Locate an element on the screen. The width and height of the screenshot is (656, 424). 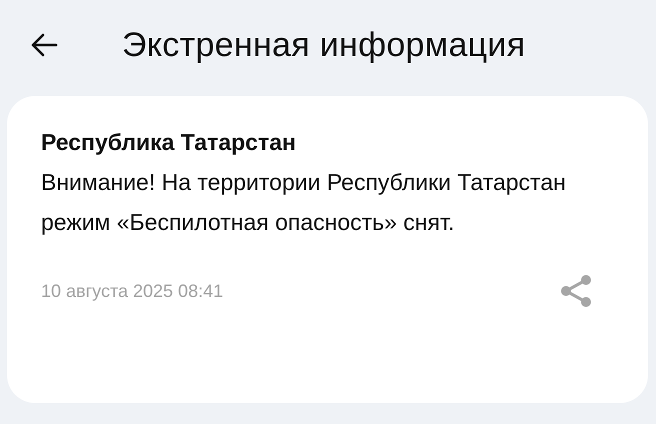
back-arrow-icon is located at coordinates (44, 45).